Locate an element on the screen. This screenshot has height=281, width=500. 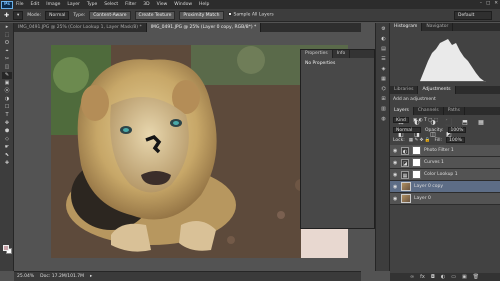
menu-edit: Edit is located at coordinates (35, 4).